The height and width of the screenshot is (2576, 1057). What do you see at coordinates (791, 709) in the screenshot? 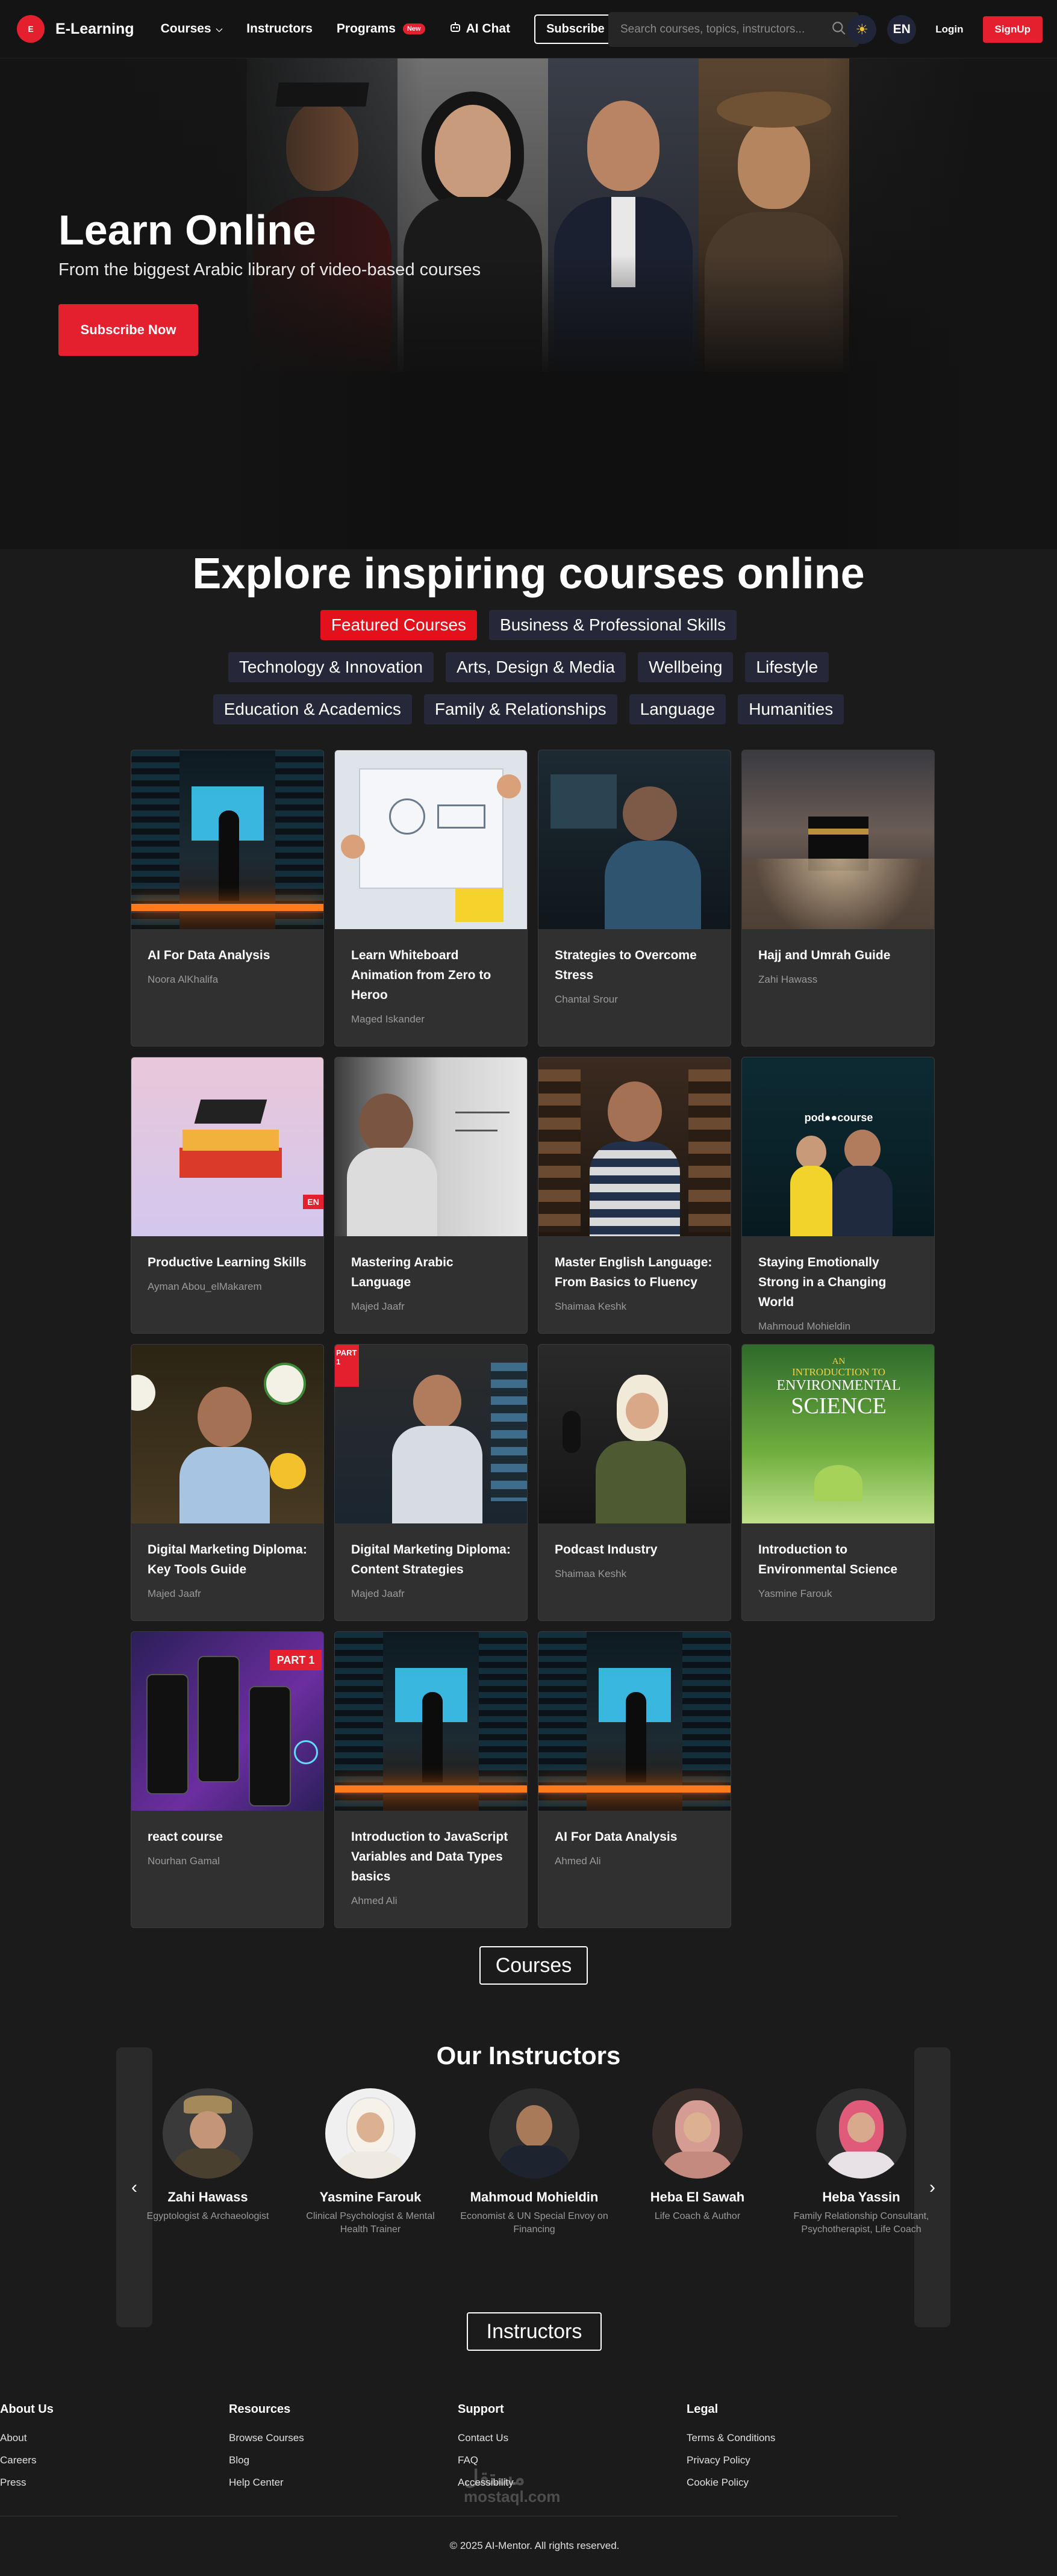
I see `chip-humanities: Humanities` at bounding box center [791, 709].